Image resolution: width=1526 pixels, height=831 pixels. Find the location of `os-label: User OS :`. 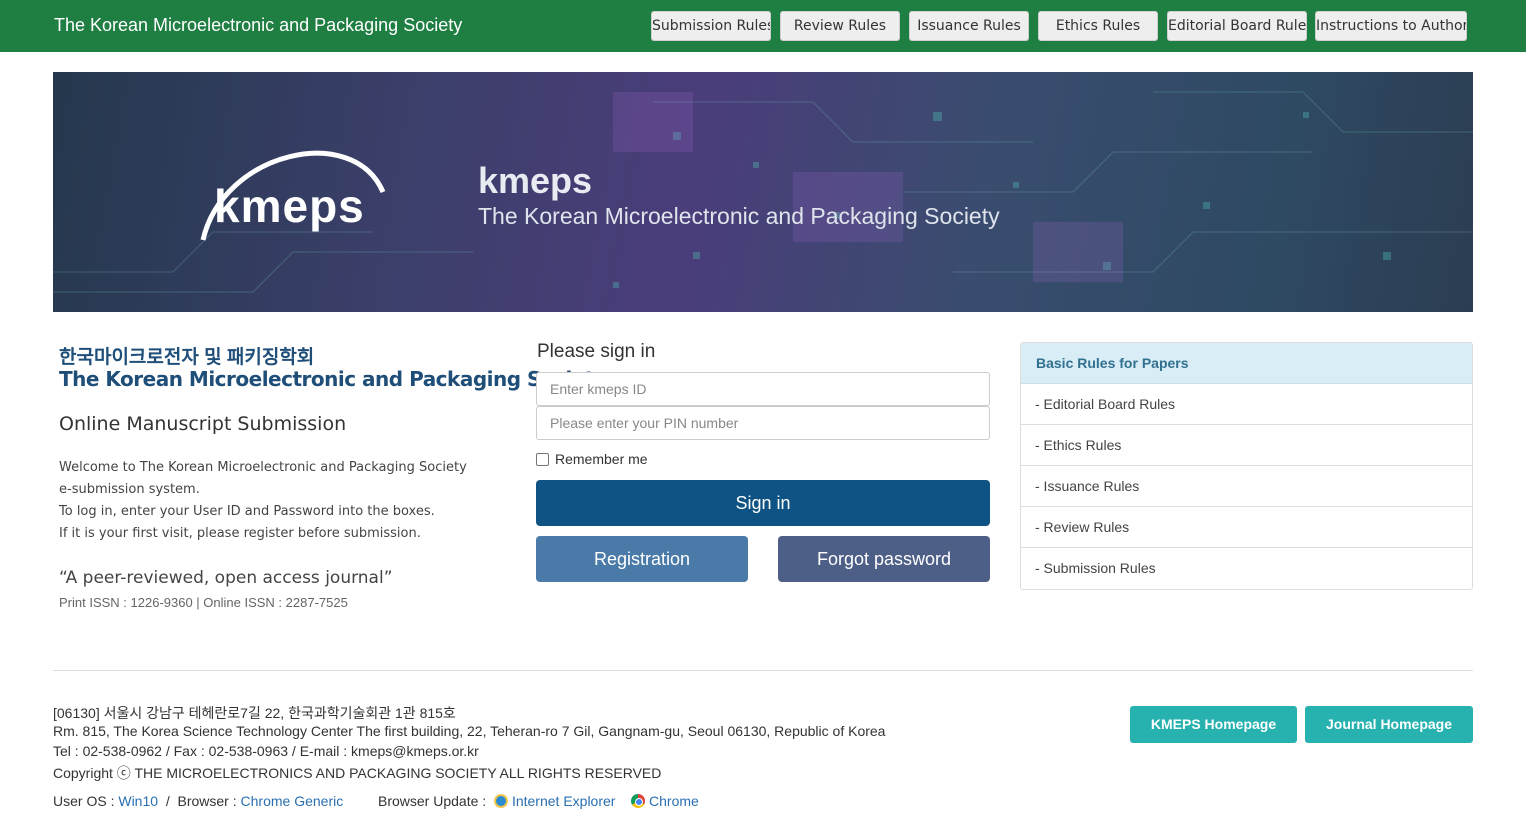

os-label: User OS : is located at coordinates (84, 801).